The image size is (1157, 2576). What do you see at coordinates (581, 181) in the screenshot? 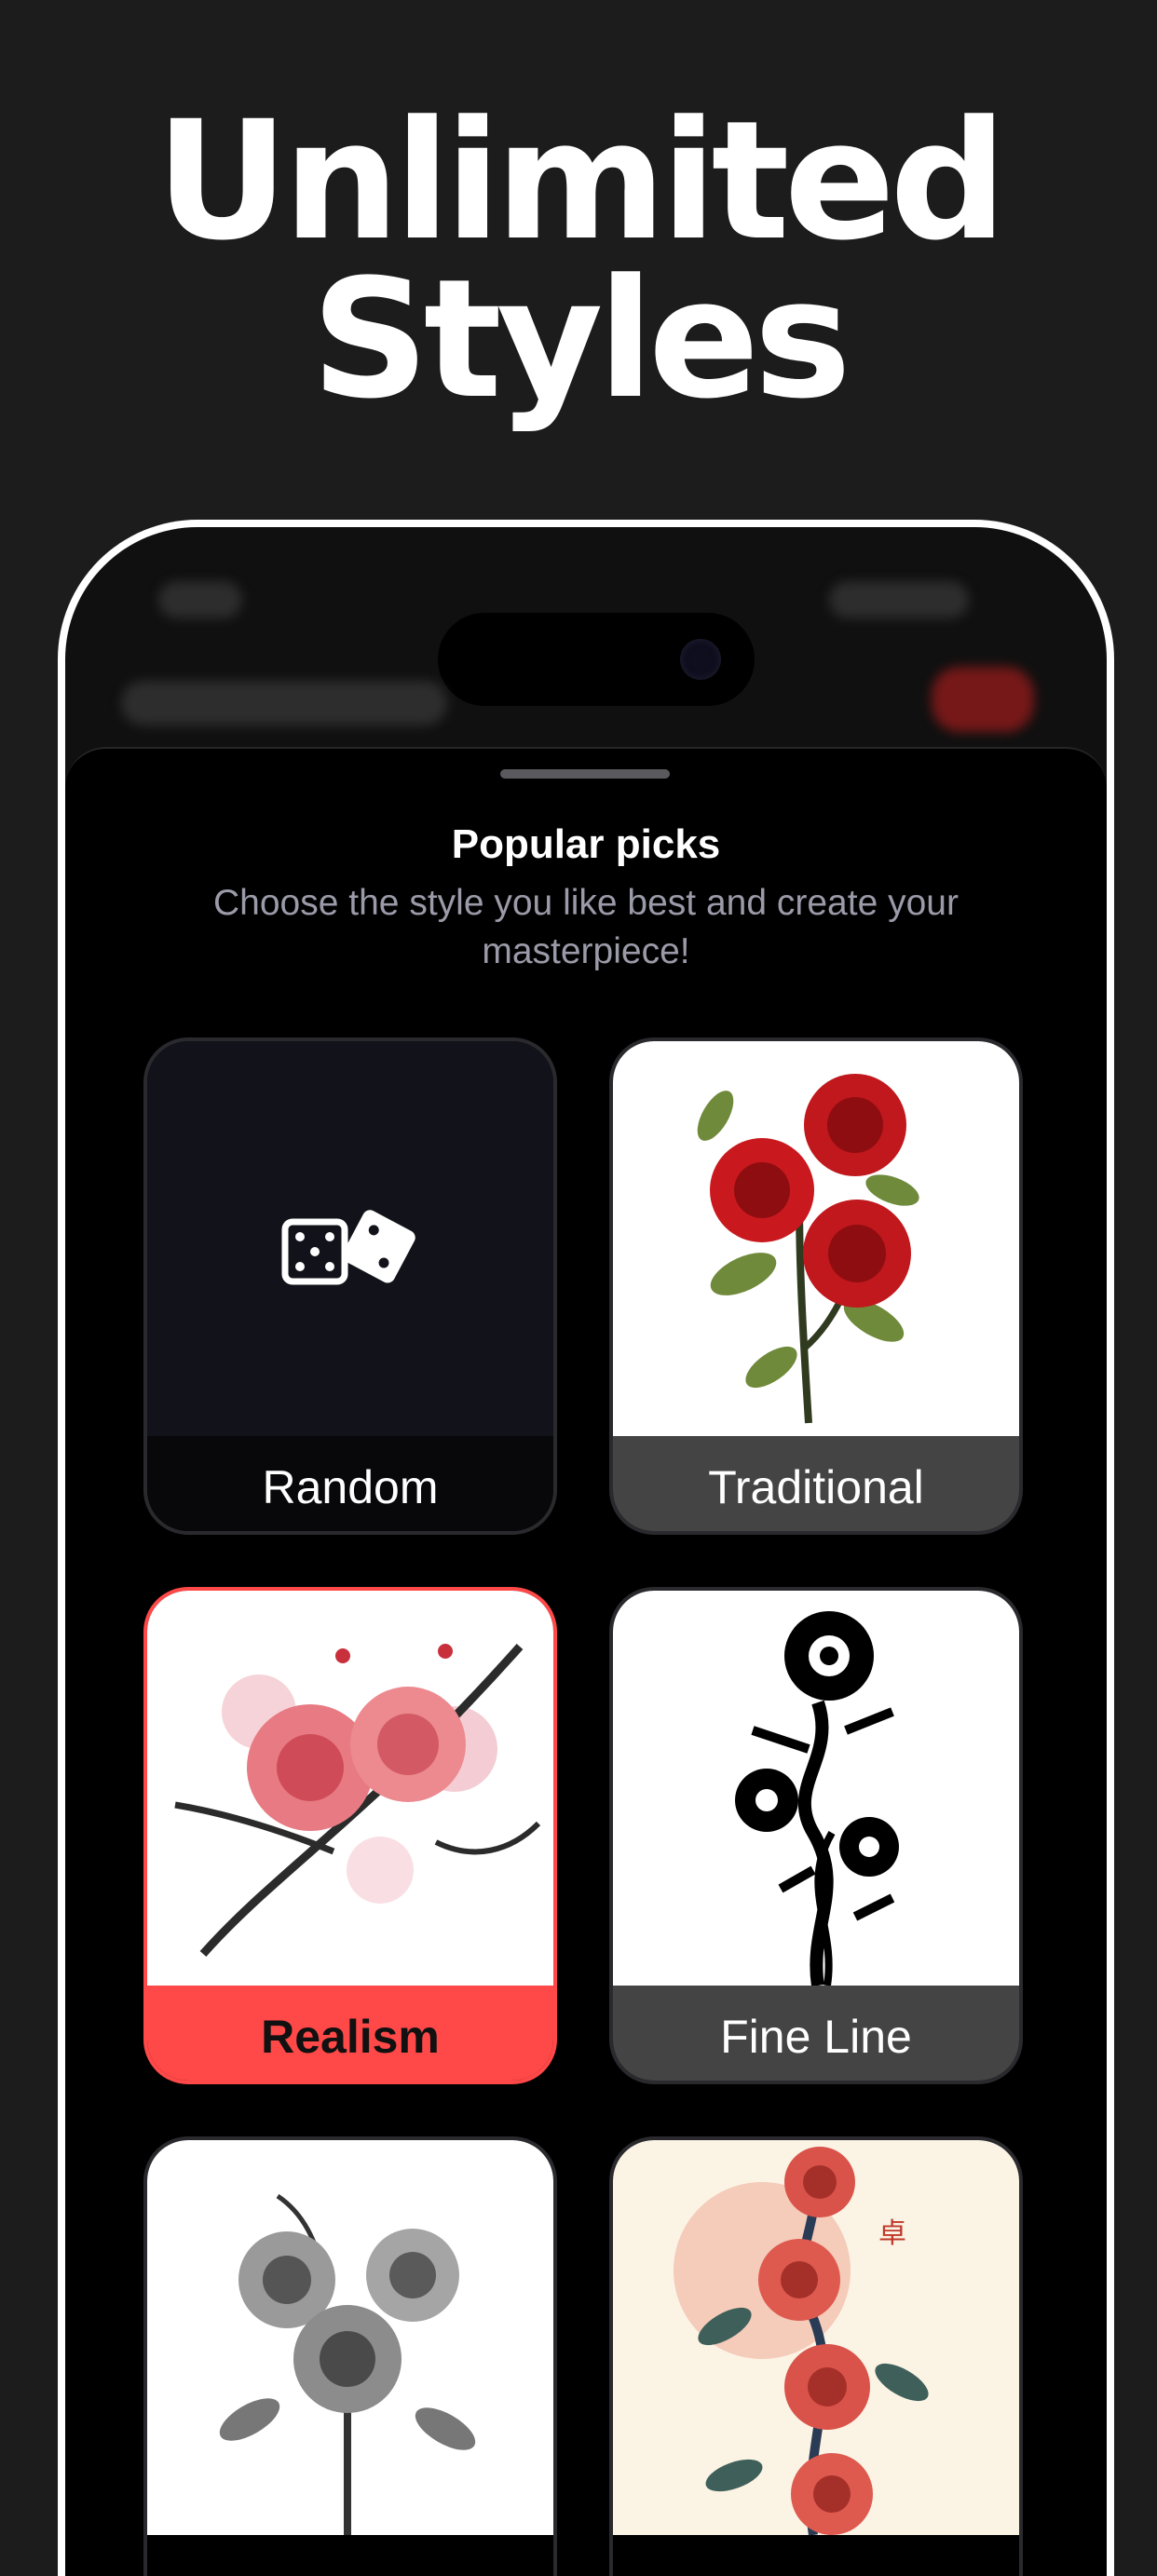
I see `hero-title-line1: Unlimited` at bounding box center [581, 181].